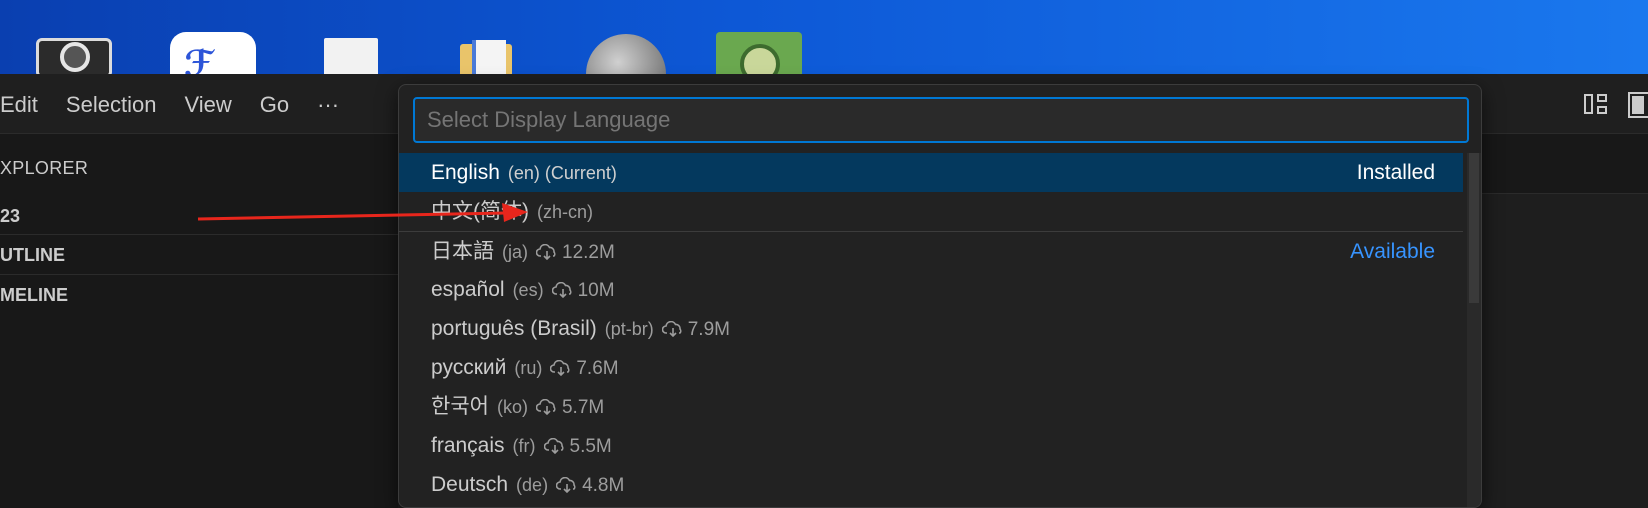 The height and width of the screenshot is (508, 1648). I want to click on document-file-icon, so click(351, 52).